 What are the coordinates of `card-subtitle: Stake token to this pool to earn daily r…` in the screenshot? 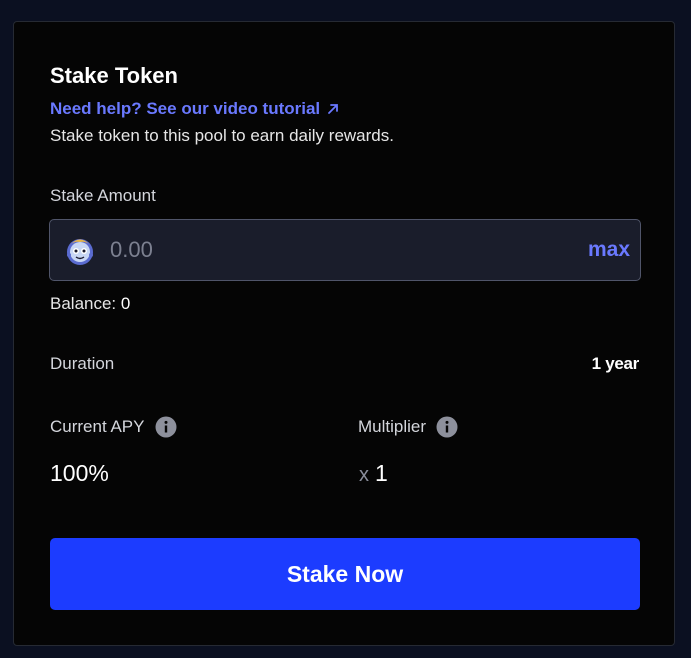 It's located at (222, 135).